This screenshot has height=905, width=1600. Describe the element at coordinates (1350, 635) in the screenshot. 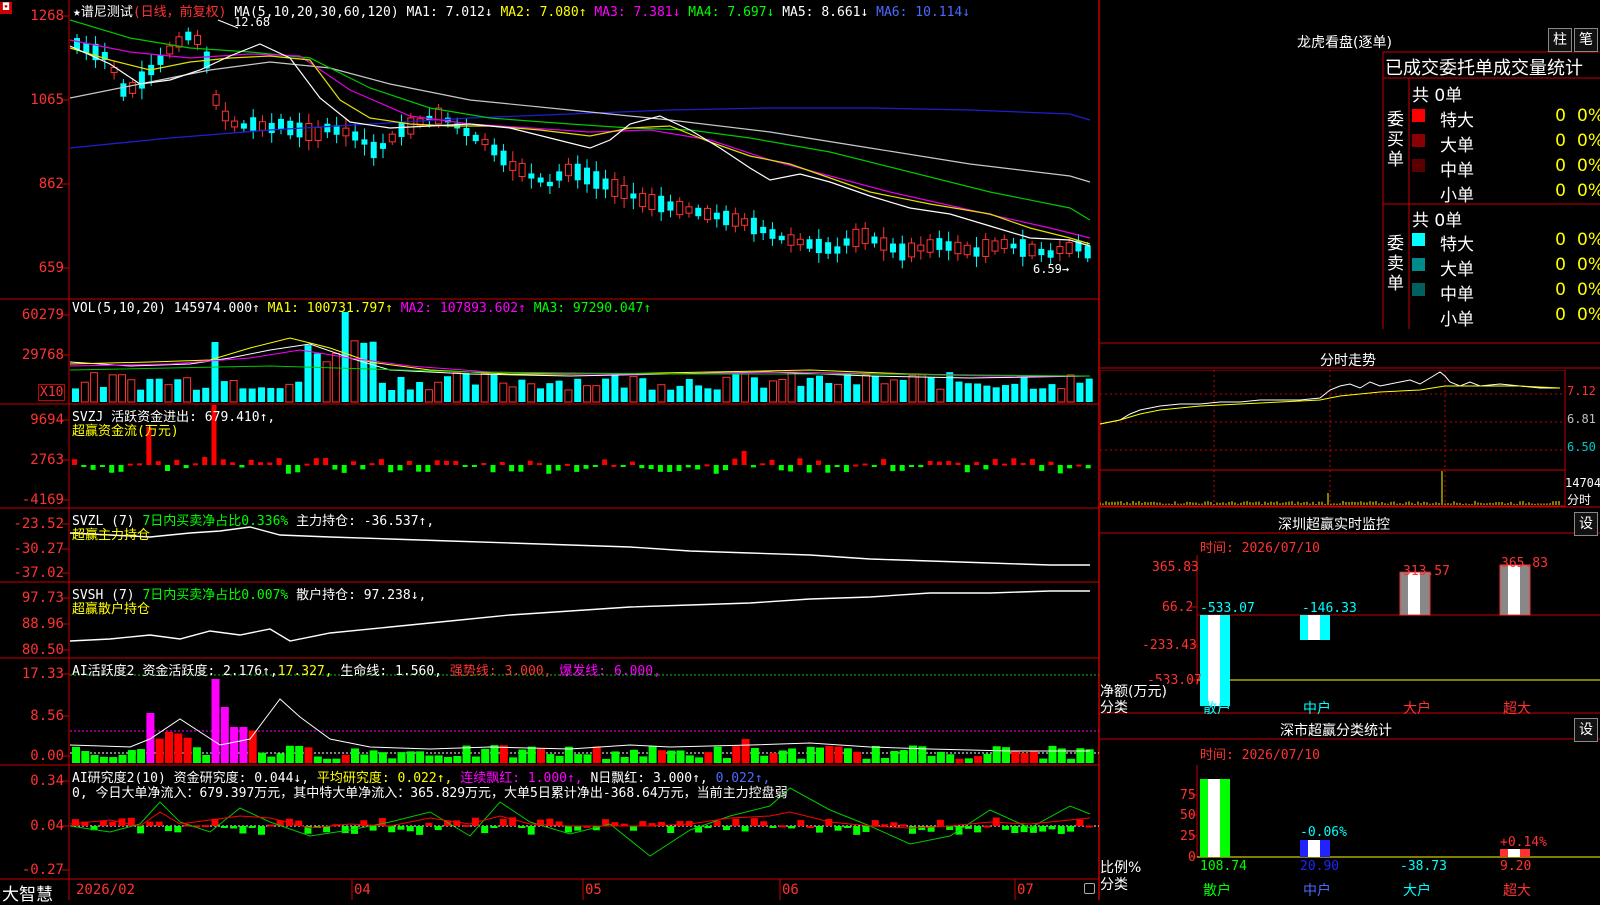

I see `monitor-bar-chart` at that location.